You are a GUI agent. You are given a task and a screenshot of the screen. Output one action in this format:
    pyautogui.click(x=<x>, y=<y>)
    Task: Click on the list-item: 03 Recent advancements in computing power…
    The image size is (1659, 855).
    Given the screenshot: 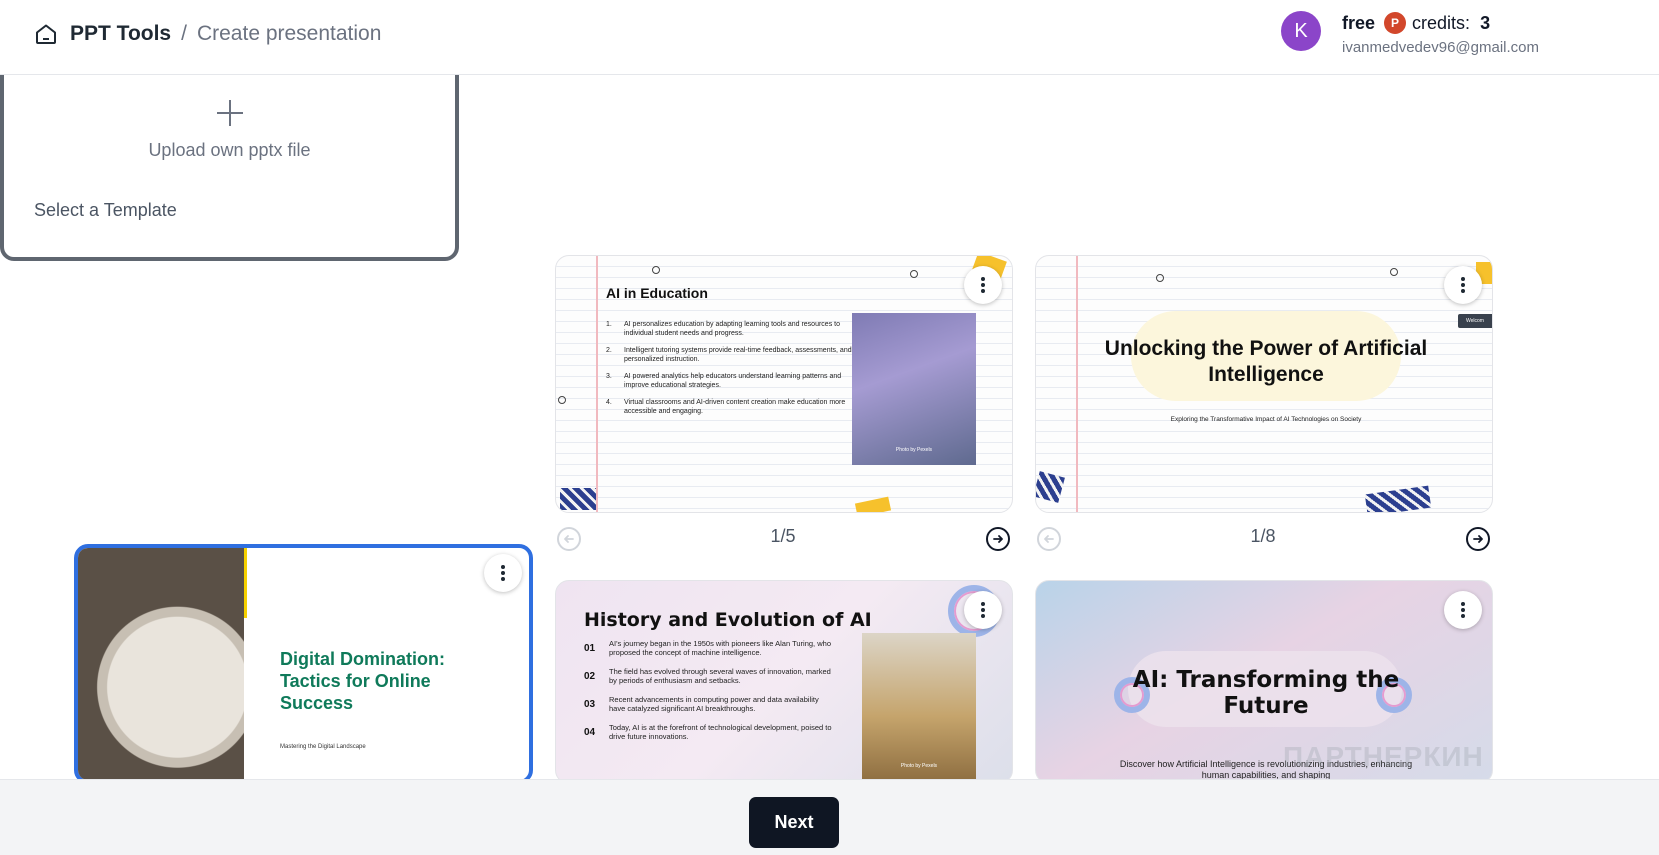 What is the action you would take?
    pyautogui.click(x=709, y=704)
    